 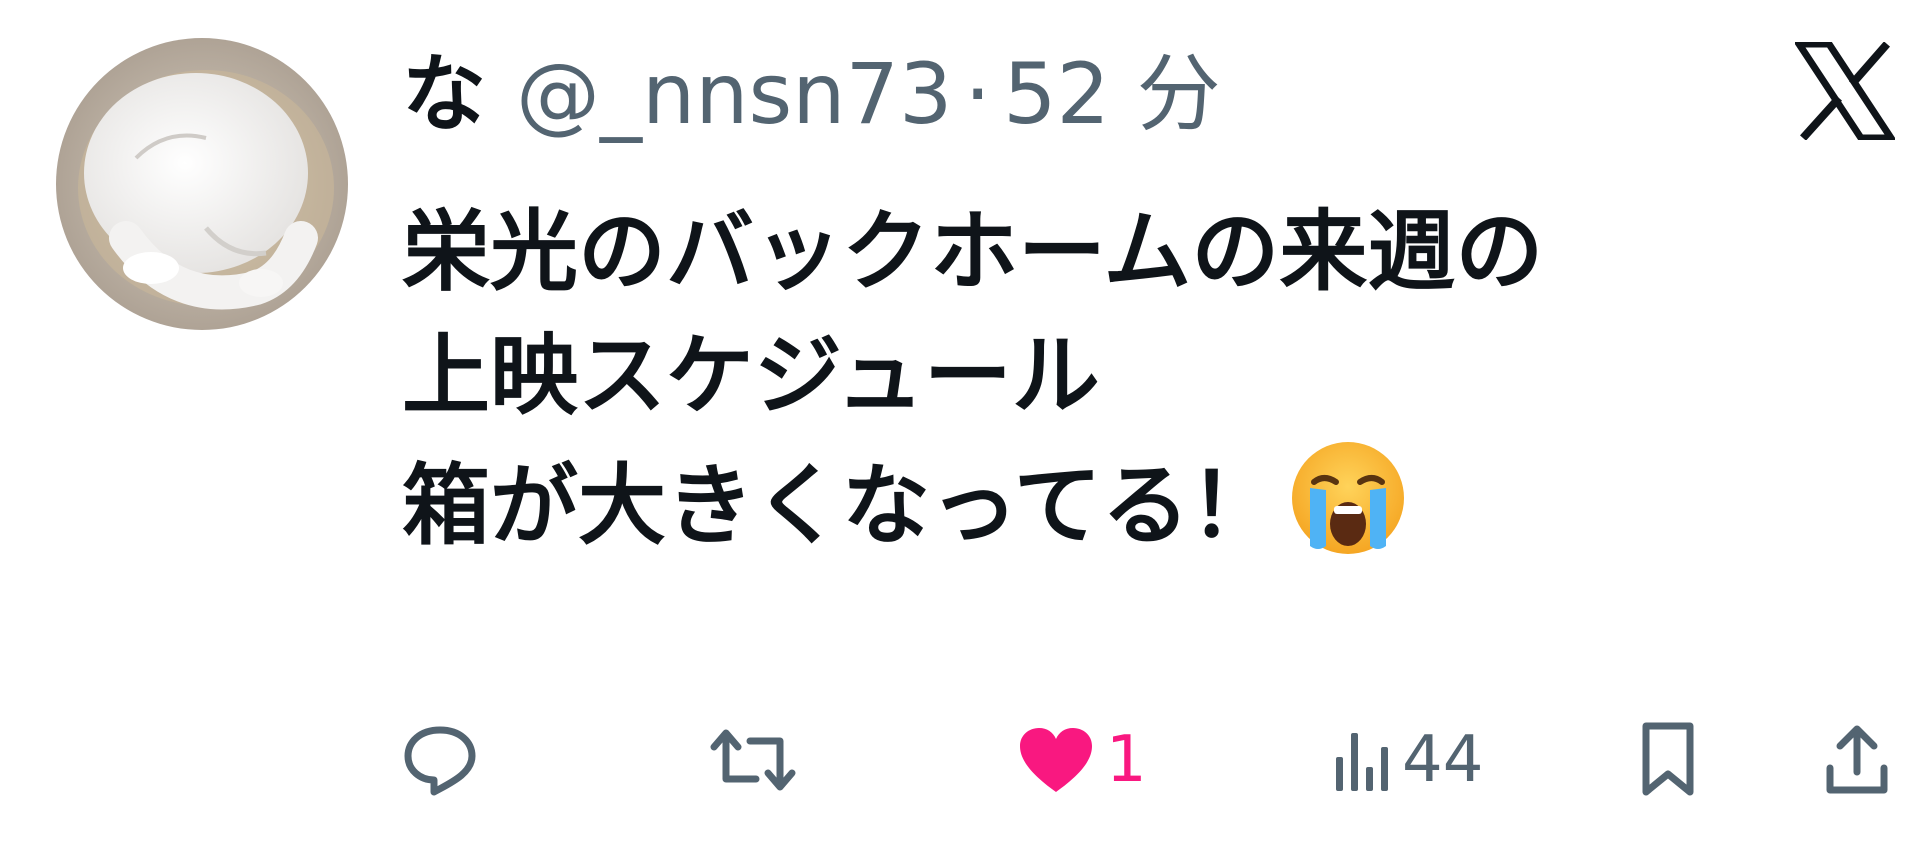 What do you see at coordinates (1056, 760) in the screenshot?
I see `heart-filled-icon` at bounding box center [1056, 760].